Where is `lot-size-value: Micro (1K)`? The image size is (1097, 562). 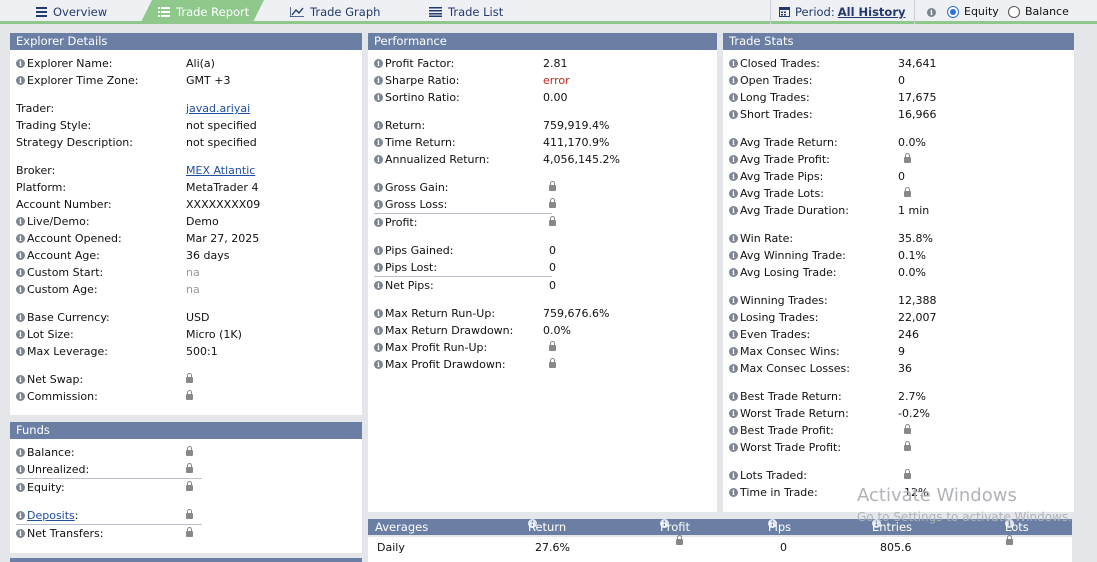
lot-size-value: Micro (1K) is located at coordinates (214, 334).